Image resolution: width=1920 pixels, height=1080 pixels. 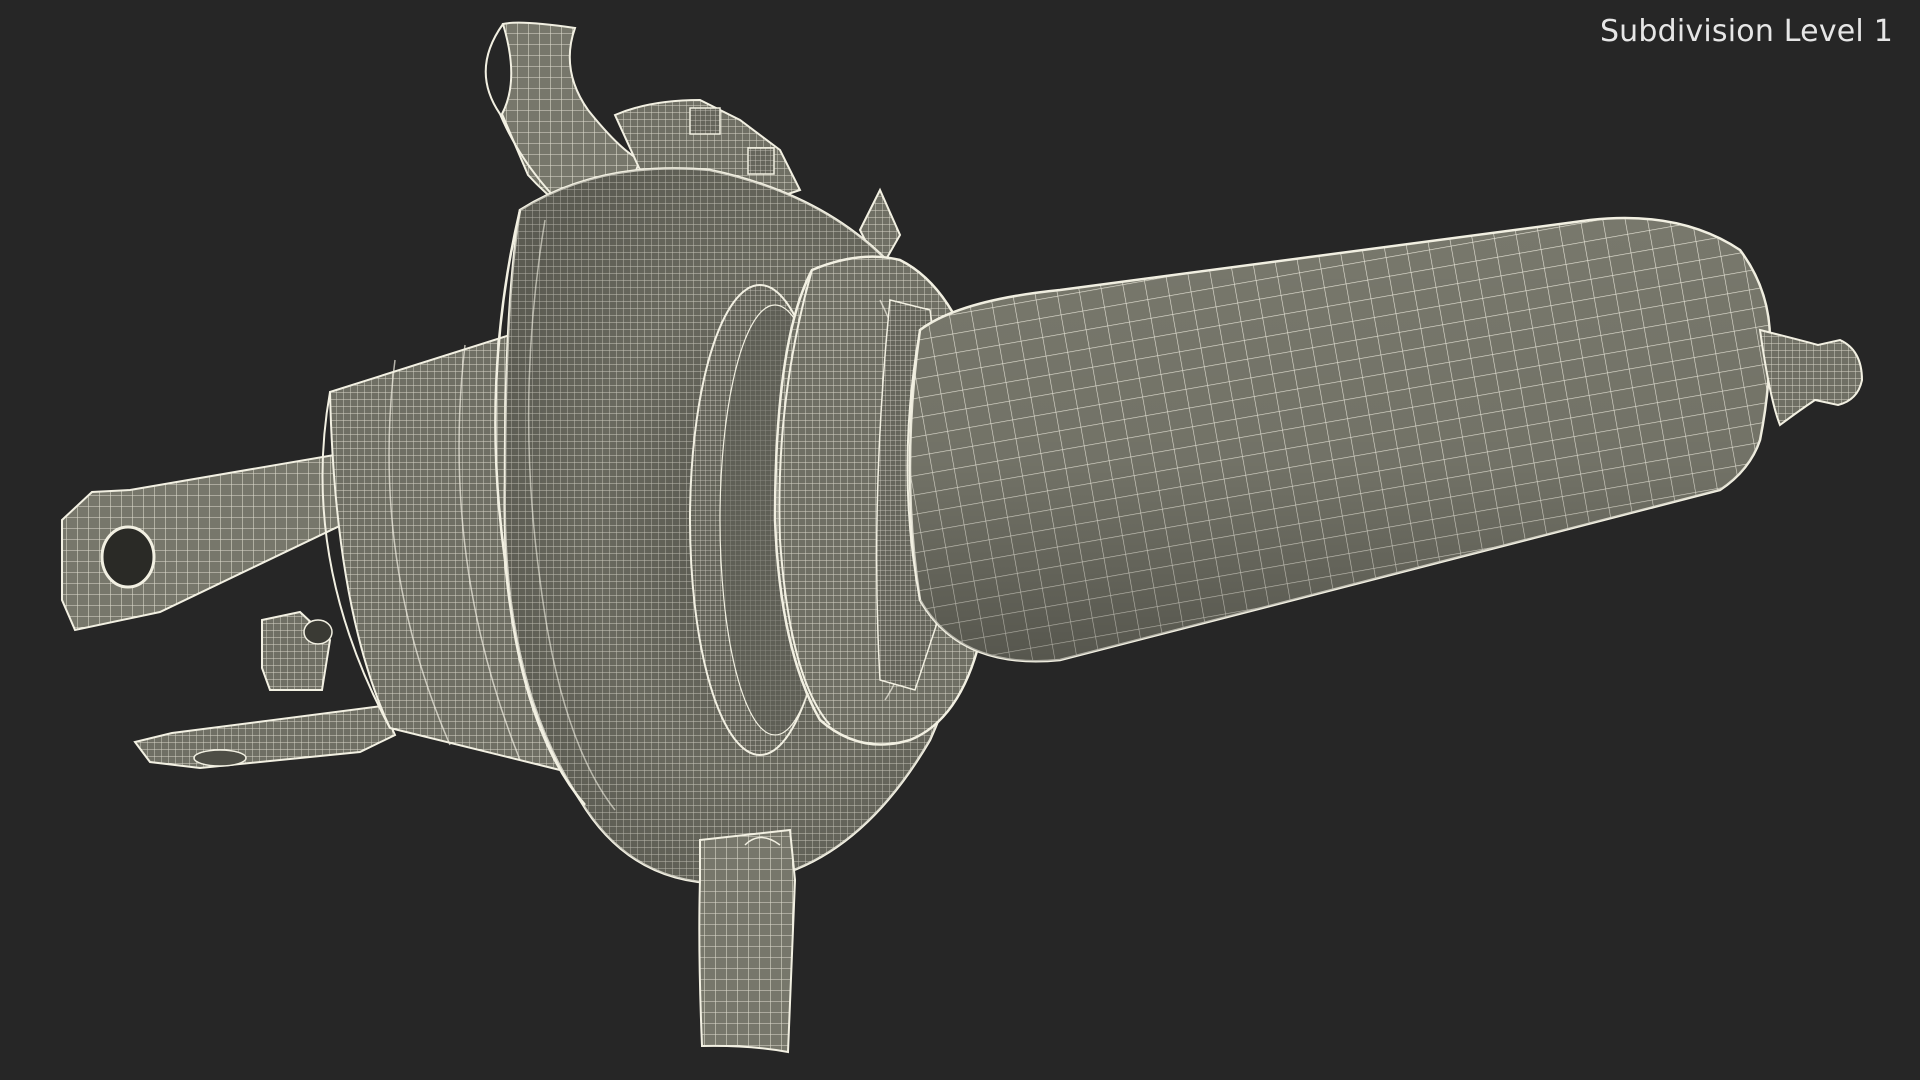 What do you see at coordinates (207, 542) in the screenshot?
I see `upper-terminal-tab` at bounding box center [207, 542].